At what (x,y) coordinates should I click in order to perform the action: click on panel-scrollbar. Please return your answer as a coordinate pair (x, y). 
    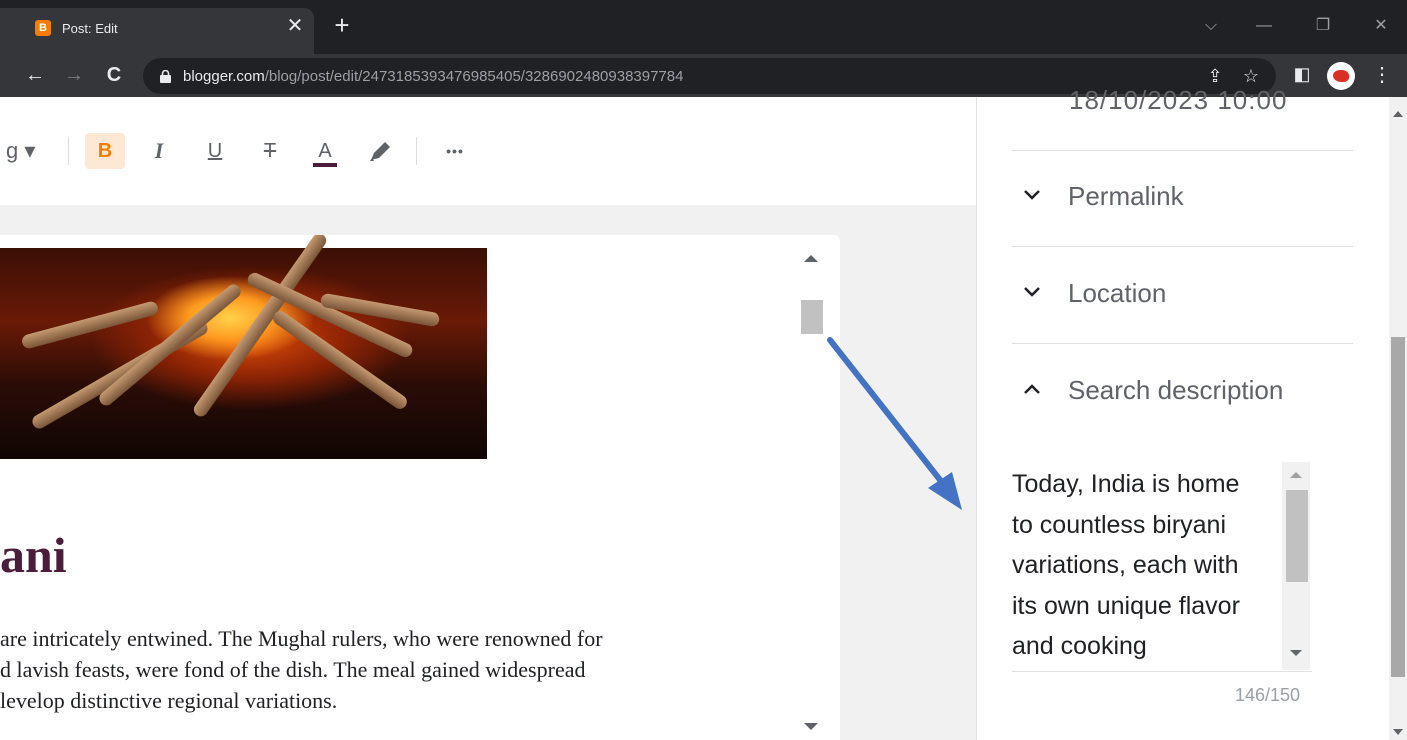
    Looking at the image, I should click on (1398, 418).